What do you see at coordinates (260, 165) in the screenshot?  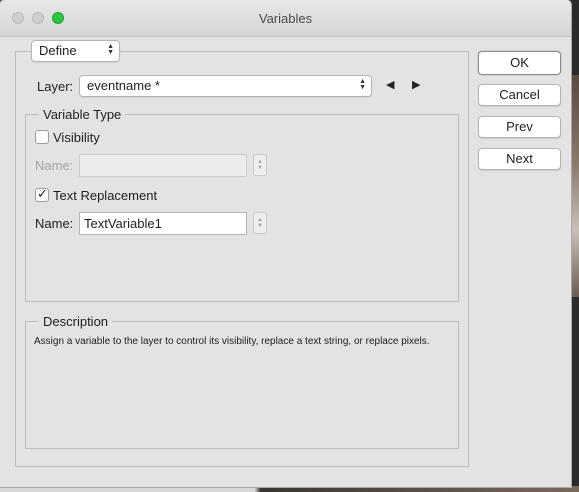 I see `visibility-name-stepper: ▲ ▼` at bounding box center [260, 165].